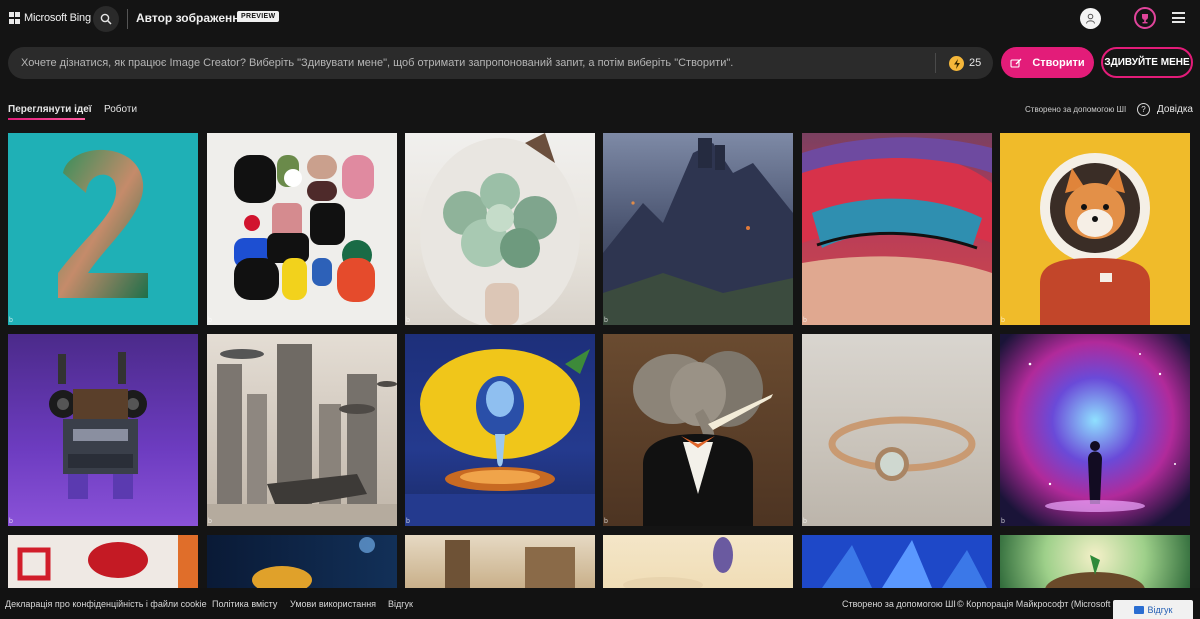 This screenshot has height=619, width=1200. Describe the element at coordinates (500, 430) in the screenshot. I see `gallery-tile-surreal-lemon: b` at that location.